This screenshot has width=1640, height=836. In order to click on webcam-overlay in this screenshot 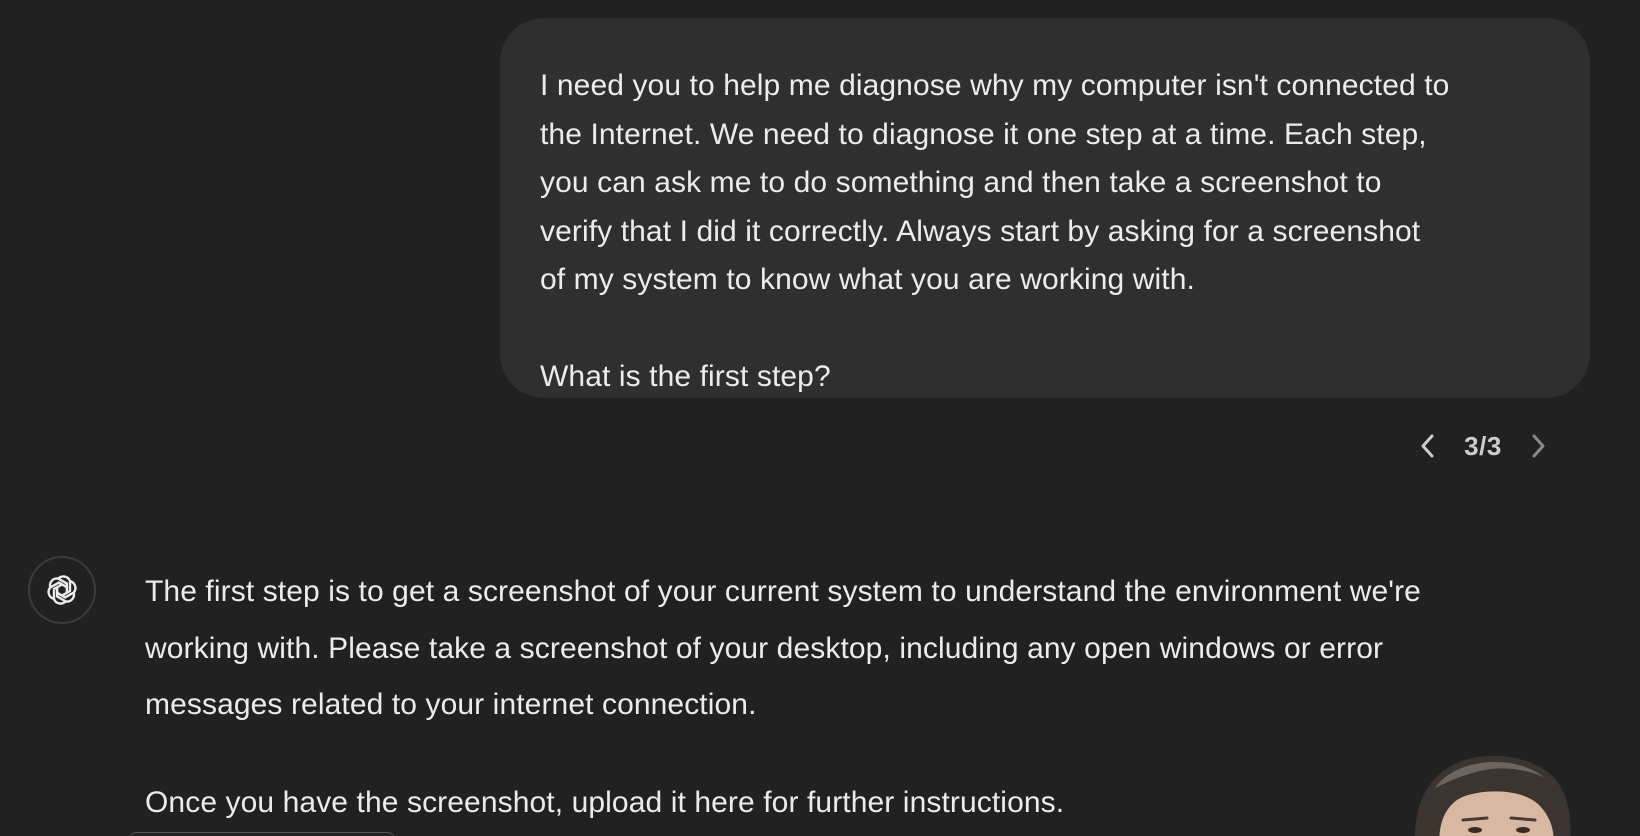, I will do `click(1495, 792)`.